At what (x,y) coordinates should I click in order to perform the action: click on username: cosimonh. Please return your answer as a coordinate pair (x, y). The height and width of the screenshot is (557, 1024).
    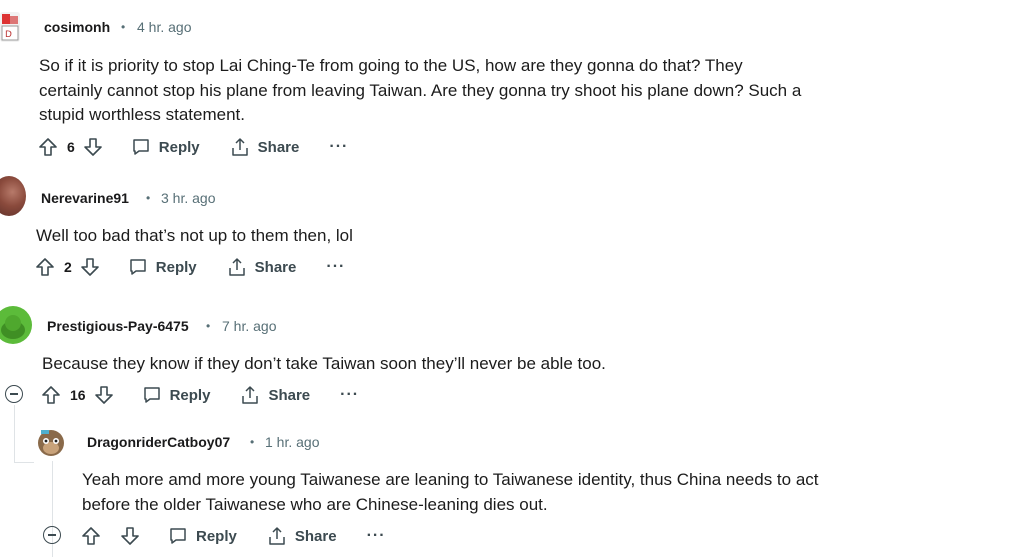
    Looking at the image, I should click on (77, 27).